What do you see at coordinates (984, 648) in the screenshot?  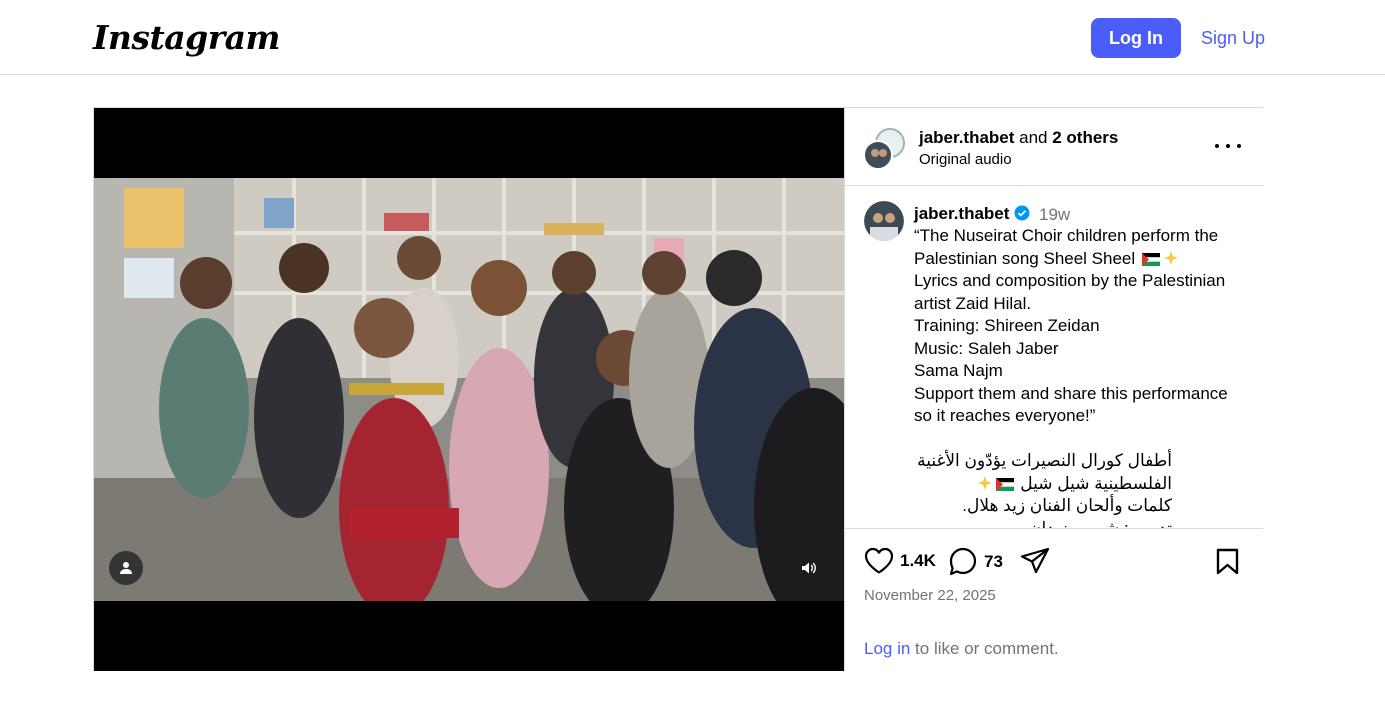 I see `login-prompt-text: to like or comment.` at bounding box center [984, 648].